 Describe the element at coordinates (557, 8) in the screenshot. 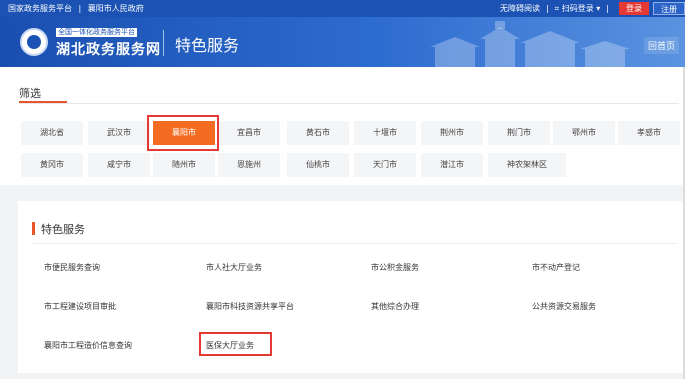

I see `qr-icon: ⌗` at that location.